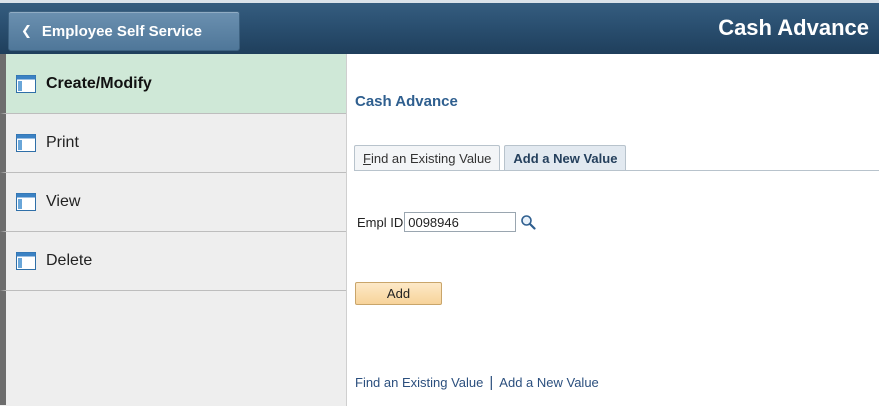  Describe the element at coordinates (398, 293) in the screenshot. I see `add-button: Add` at that location.